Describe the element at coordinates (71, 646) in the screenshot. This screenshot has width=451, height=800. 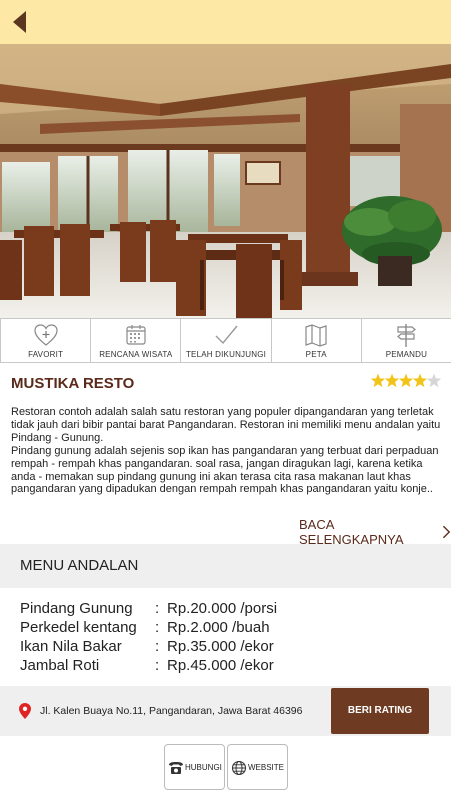
I see `menu-item-name: Ikan Nila Bakar` at that location.